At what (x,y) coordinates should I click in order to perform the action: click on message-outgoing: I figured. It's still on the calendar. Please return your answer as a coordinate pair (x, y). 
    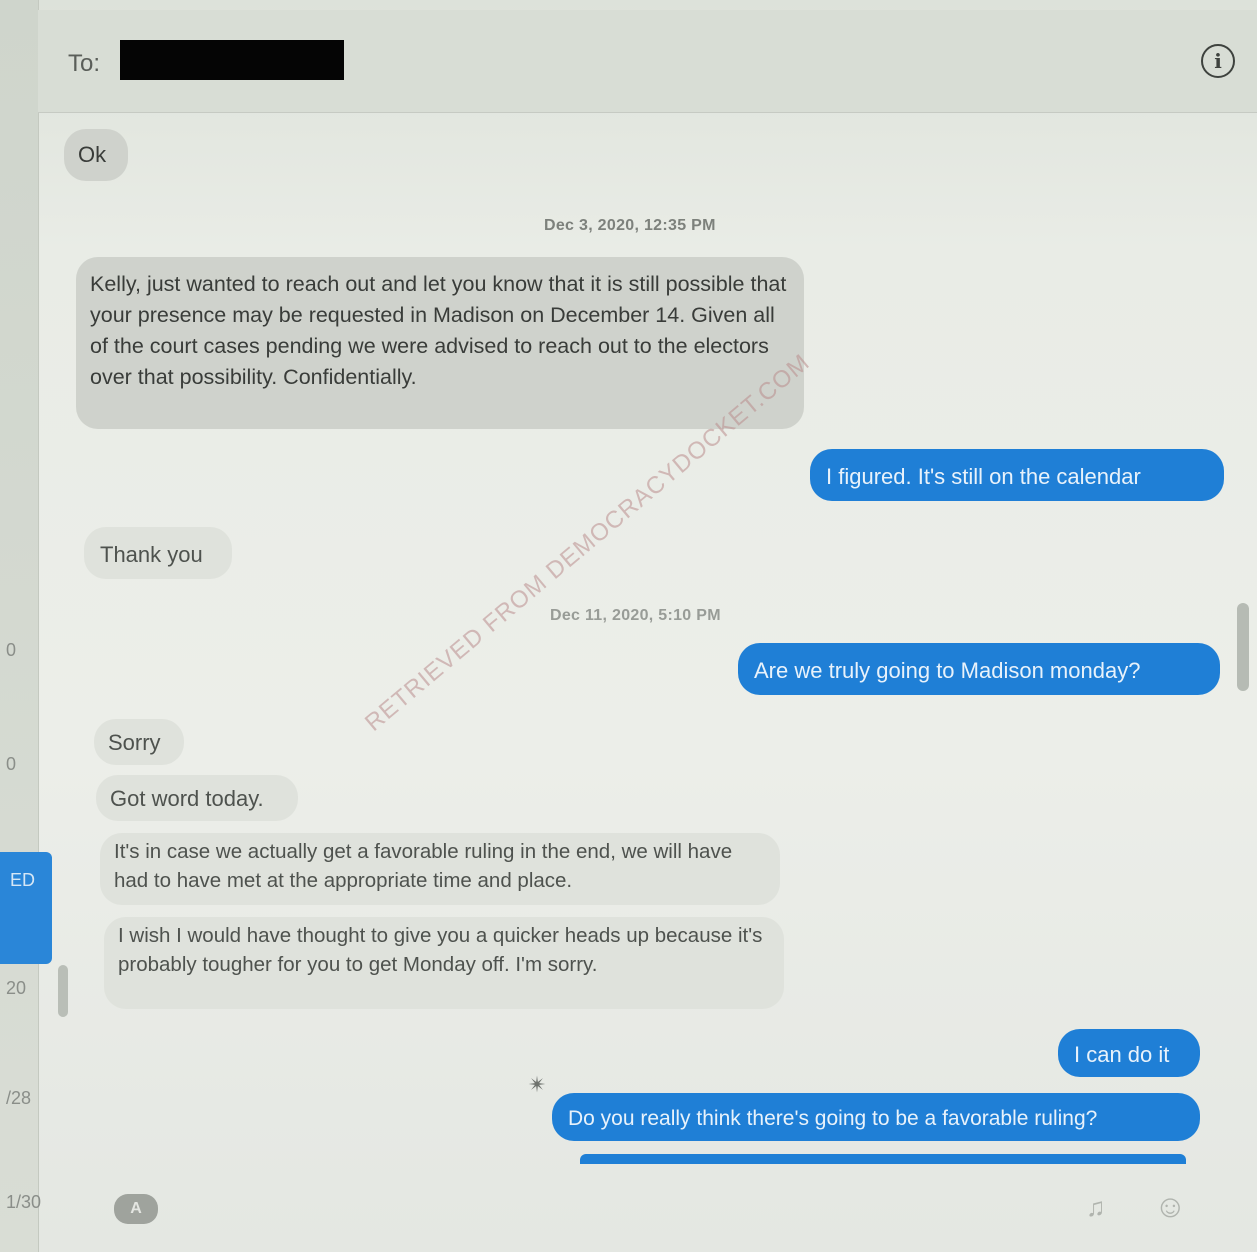
    Looking at the image, I should click on (1017, 475).